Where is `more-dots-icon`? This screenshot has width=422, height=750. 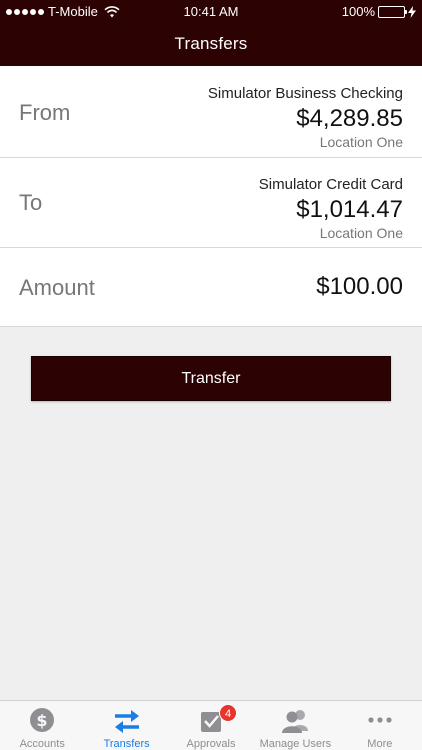
more-dots-icon is located at coordinates (380, 720).